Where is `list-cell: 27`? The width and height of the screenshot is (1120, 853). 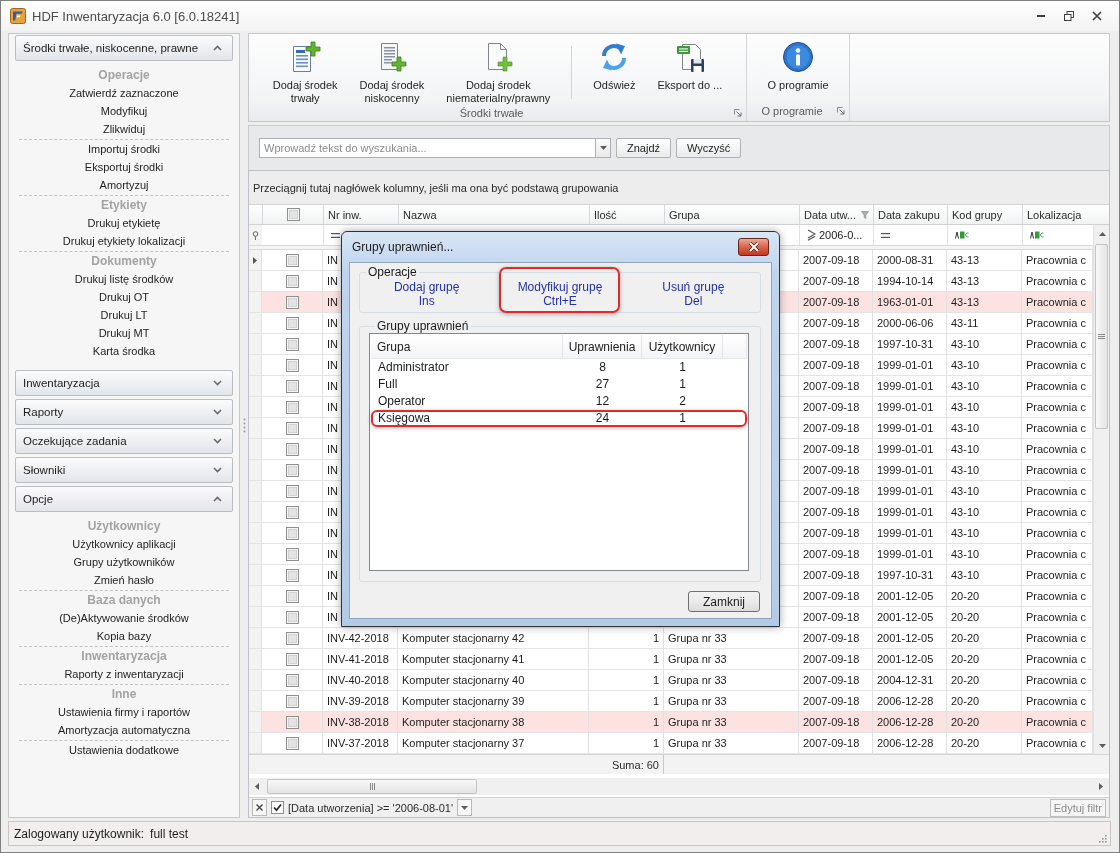
list-cell: 27 is located at coordinates (602, 384).